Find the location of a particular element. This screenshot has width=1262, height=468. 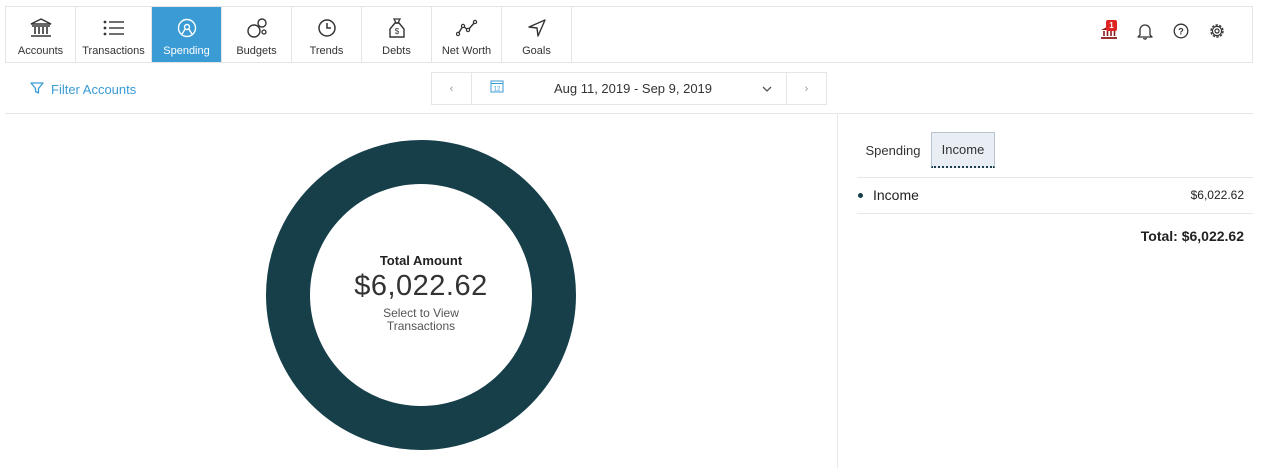

navigation-arrow-icon is located at coordinates (537, 28).